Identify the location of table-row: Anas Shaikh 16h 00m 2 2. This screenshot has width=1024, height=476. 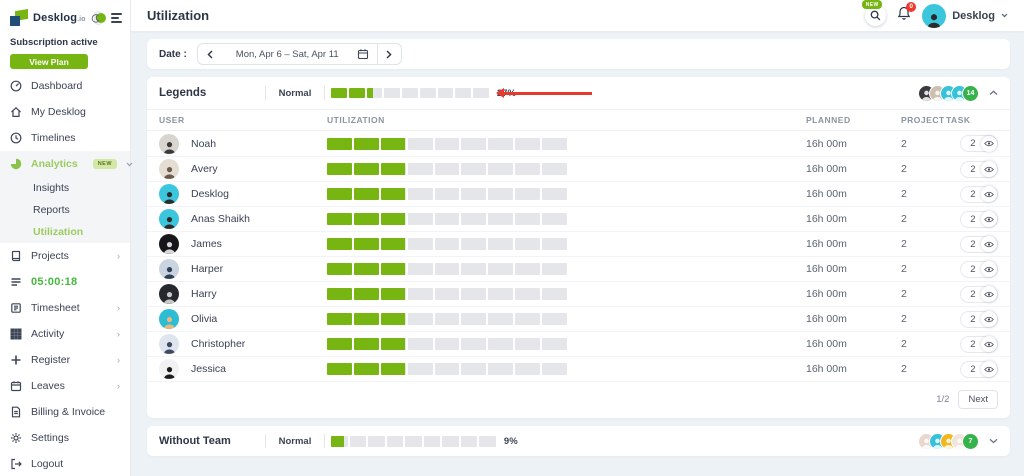
(578, 218).